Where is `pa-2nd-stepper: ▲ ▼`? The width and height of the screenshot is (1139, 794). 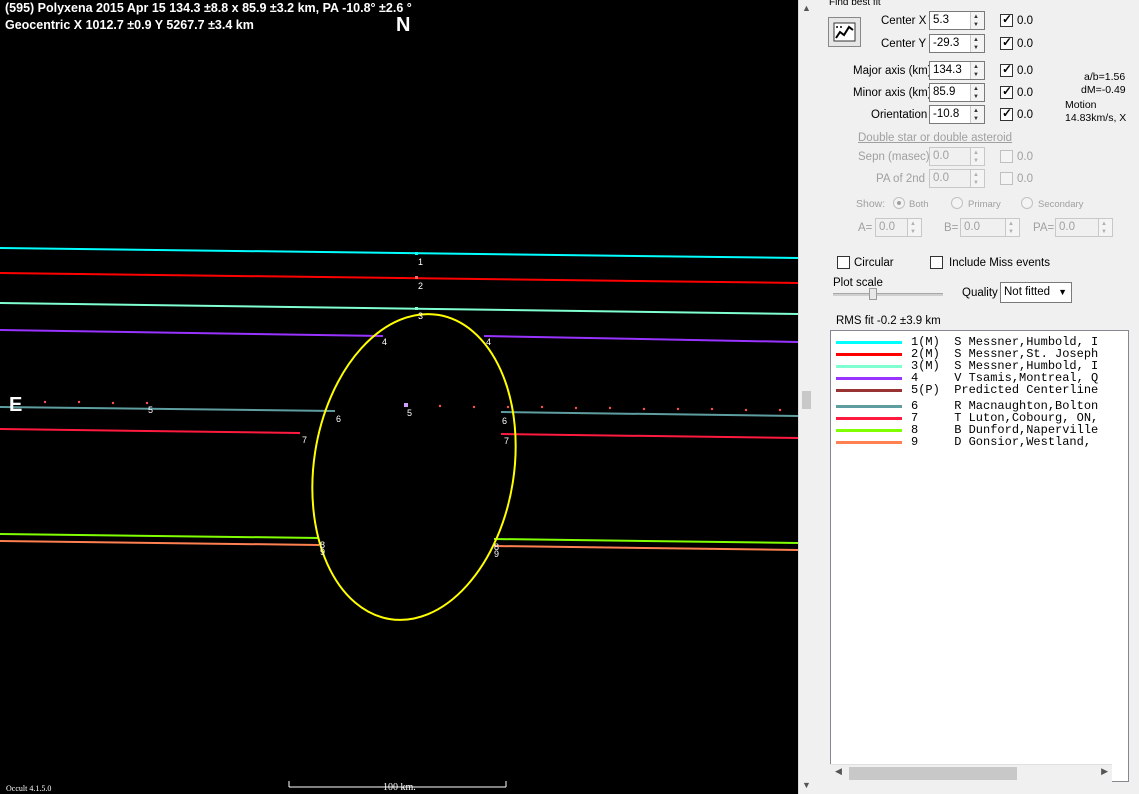
pa-2nd-stepper: ▲ ▼ is located at coordinates (977, 178).